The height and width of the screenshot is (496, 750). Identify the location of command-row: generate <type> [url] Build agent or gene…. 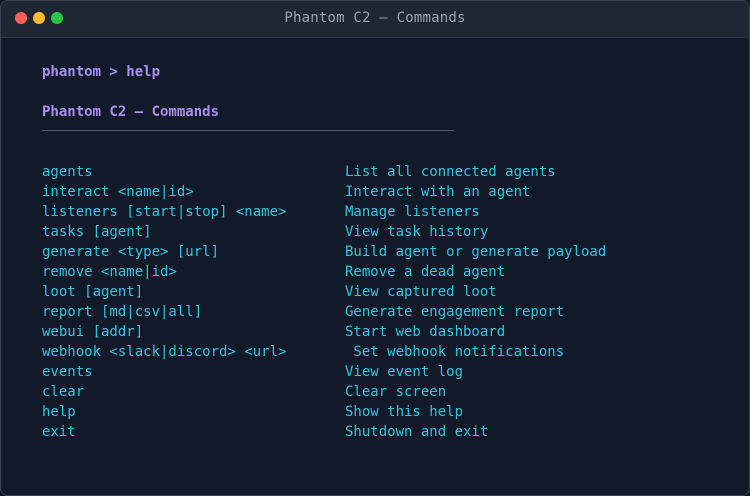
(342, 252).